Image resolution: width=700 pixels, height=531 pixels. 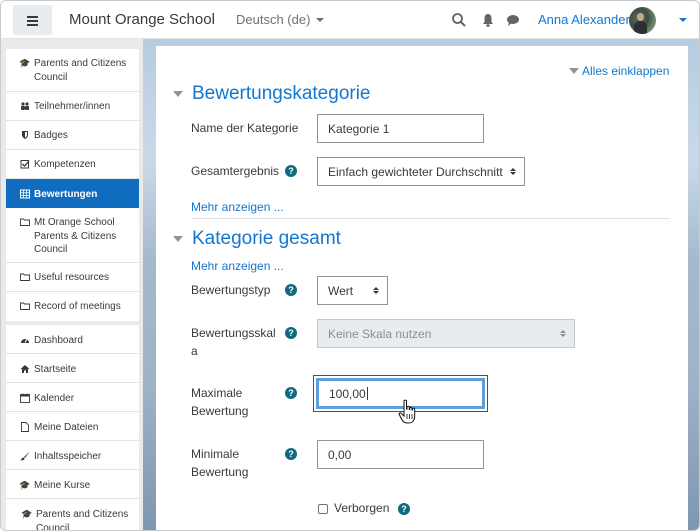 What do you see at coordinates (25, 456) in the screenshot?
I see `brush-icon` at bounding box center [25, 456].